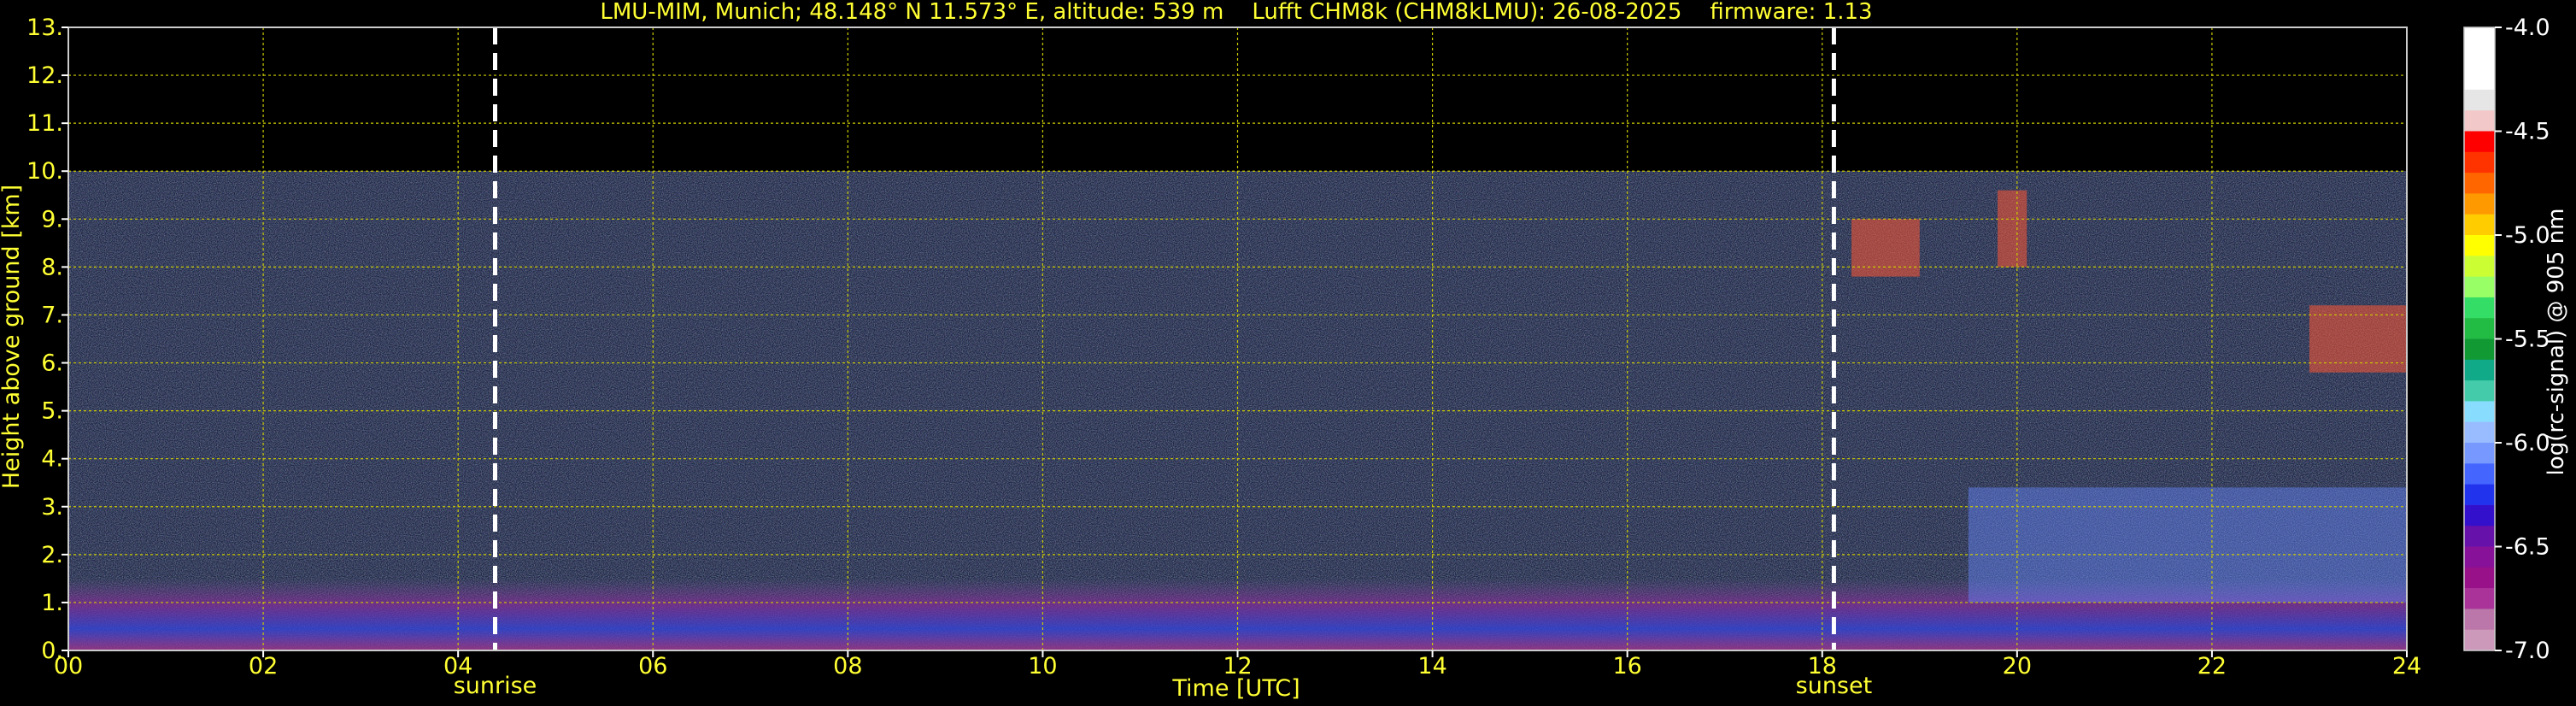 This screenshot has height=706, width=2576. What do you see at coordinates (52, 651) in the screenshot?
I see `y-tick-label: 0.` at bounding box center [52, 651].